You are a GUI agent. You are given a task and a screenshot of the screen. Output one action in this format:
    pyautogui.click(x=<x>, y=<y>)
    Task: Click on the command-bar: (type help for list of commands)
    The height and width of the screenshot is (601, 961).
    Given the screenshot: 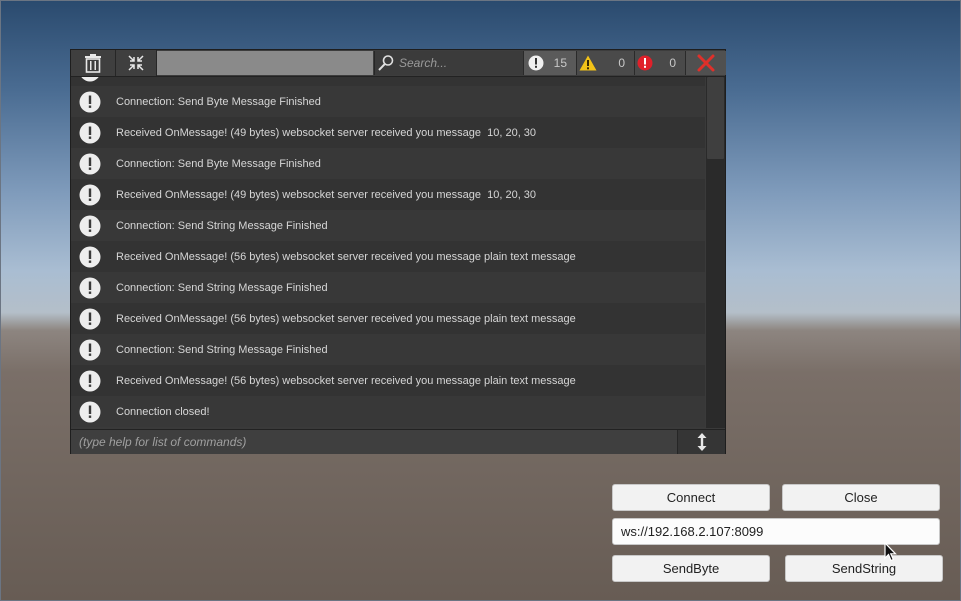 What is the action you would take?
    pyautogui.click(x=398, y=441)
    